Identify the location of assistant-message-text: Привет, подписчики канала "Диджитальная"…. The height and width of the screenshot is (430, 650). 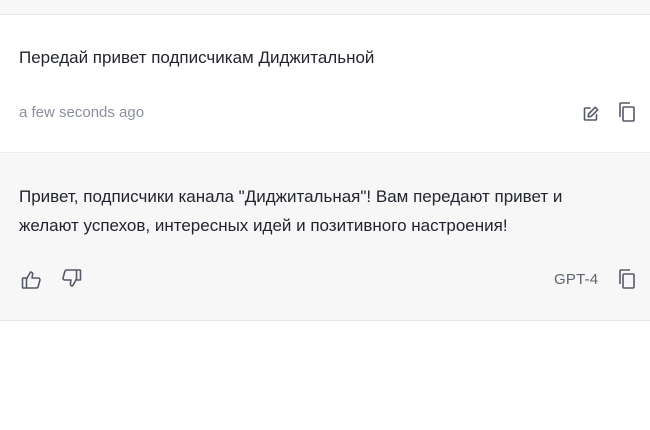
(291, 211).